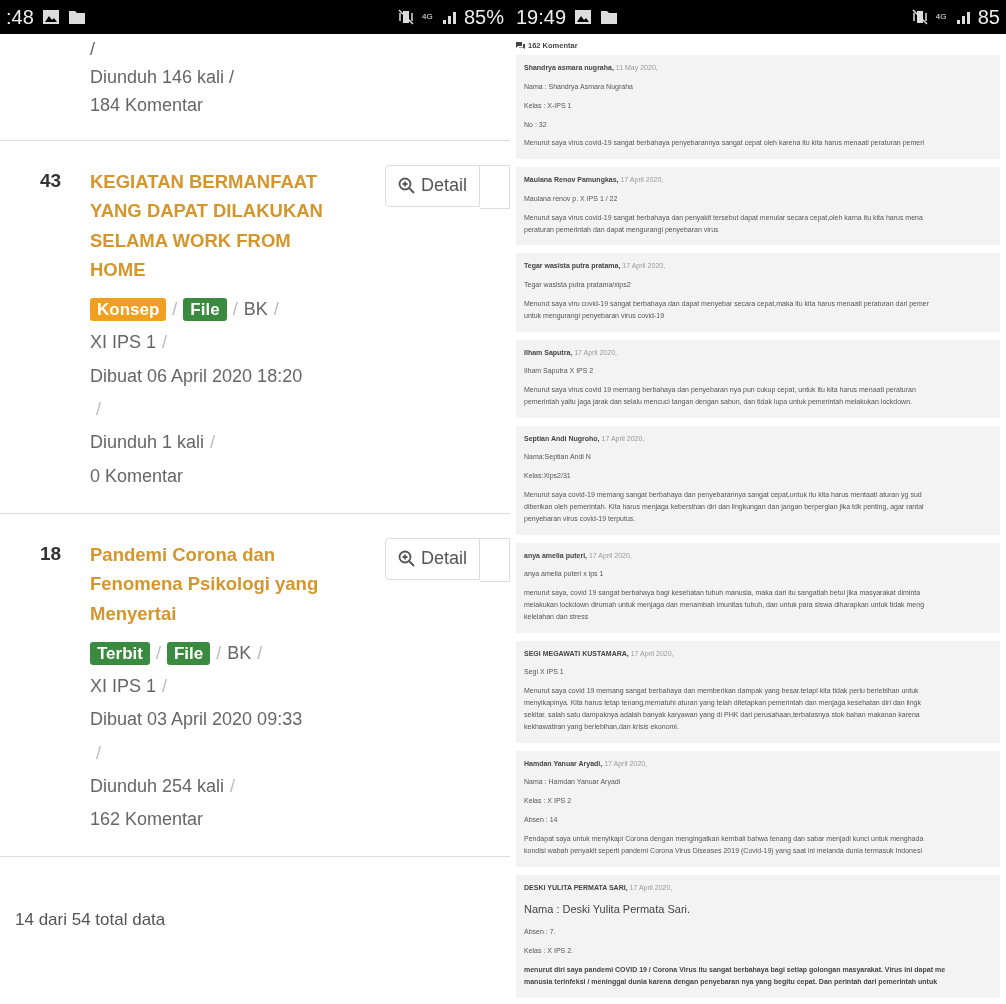  I want to click on item-detail: Diunduh 146 kali /, so click(163, 77).